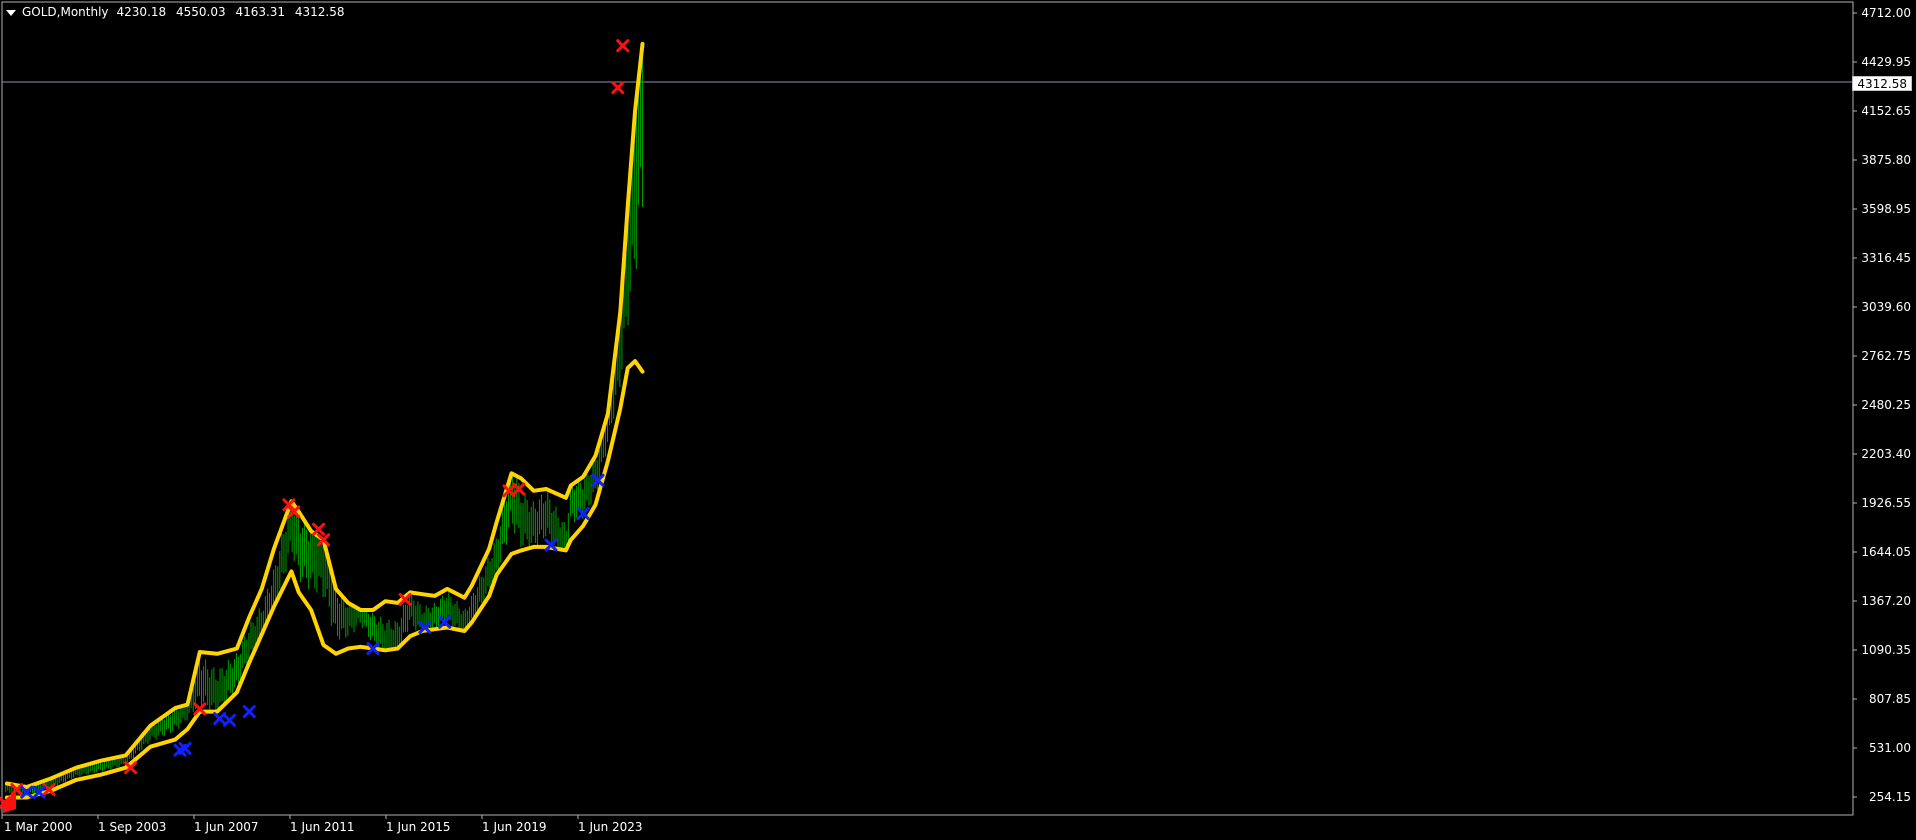 This screenshot has height=840, width=1916. Describe the element at coordinates (11, 13) in the screenshot. I see `triangle-down-icon` at that location.